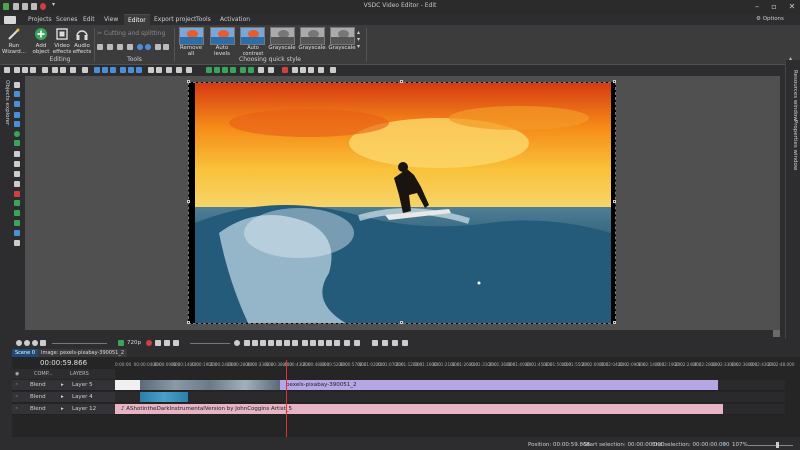  What do you see at coordinates (795, 95) in the screenshot?
I see `resources-window-tab: Resources window` at bounding box center [795, 95].